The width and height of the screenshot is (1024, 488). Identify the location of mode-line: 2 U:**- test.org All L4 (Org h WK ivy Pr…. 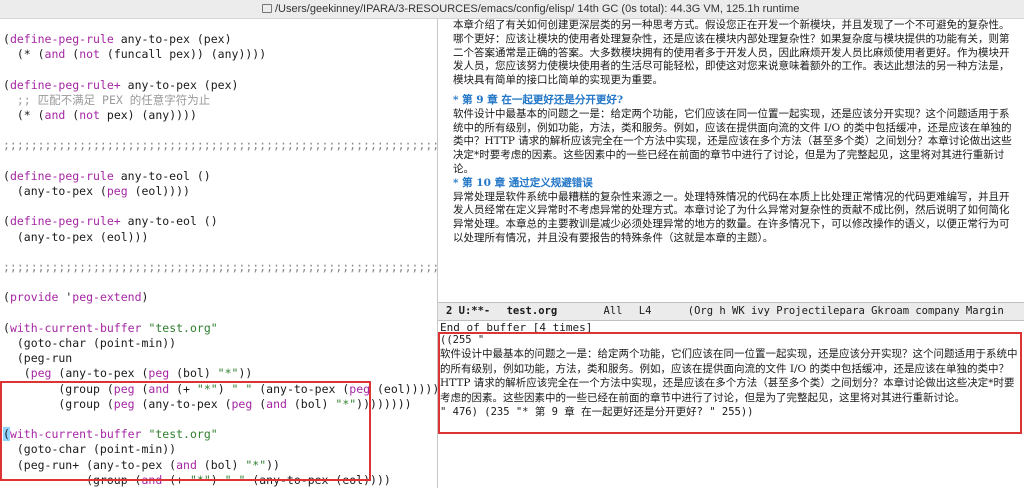
(731, 311).